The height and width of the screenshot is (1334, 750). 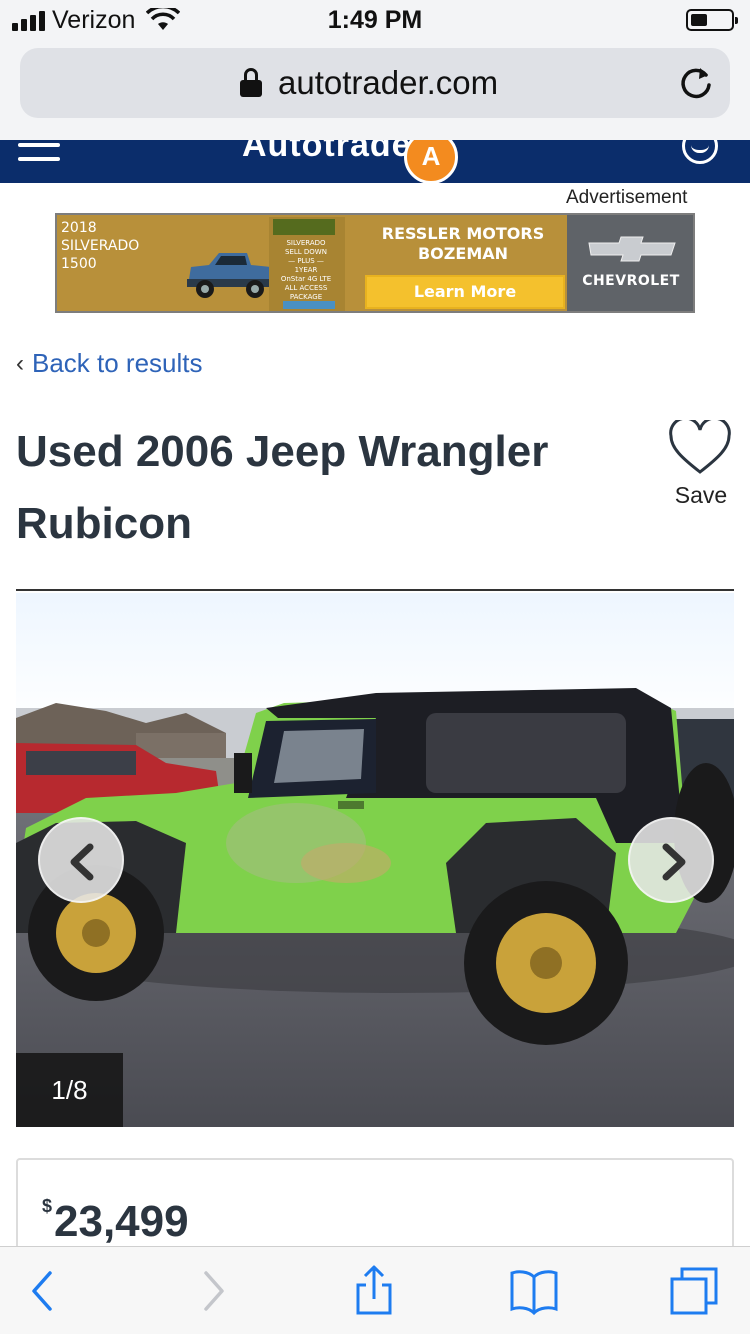 I want to click on back-icon, so click(x=44, y=1291).